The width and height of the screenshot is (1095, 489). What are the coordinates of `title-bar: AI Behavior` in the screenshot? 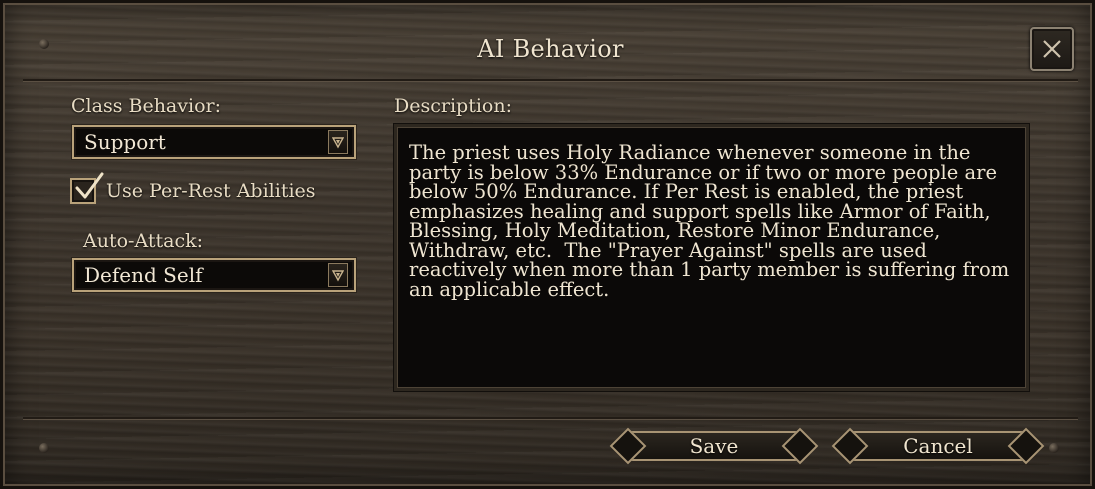 It's located at (550, 51).